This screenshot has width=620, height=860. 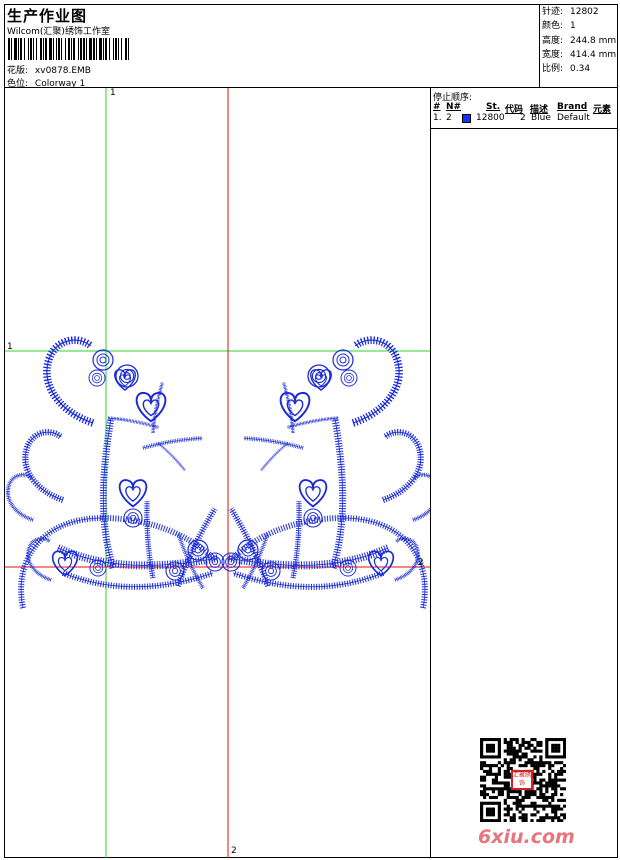 What do you see at coordinates (18, 71) in the screenshot?
I see `design-label: 花版:` at bounding box center [18, 71].